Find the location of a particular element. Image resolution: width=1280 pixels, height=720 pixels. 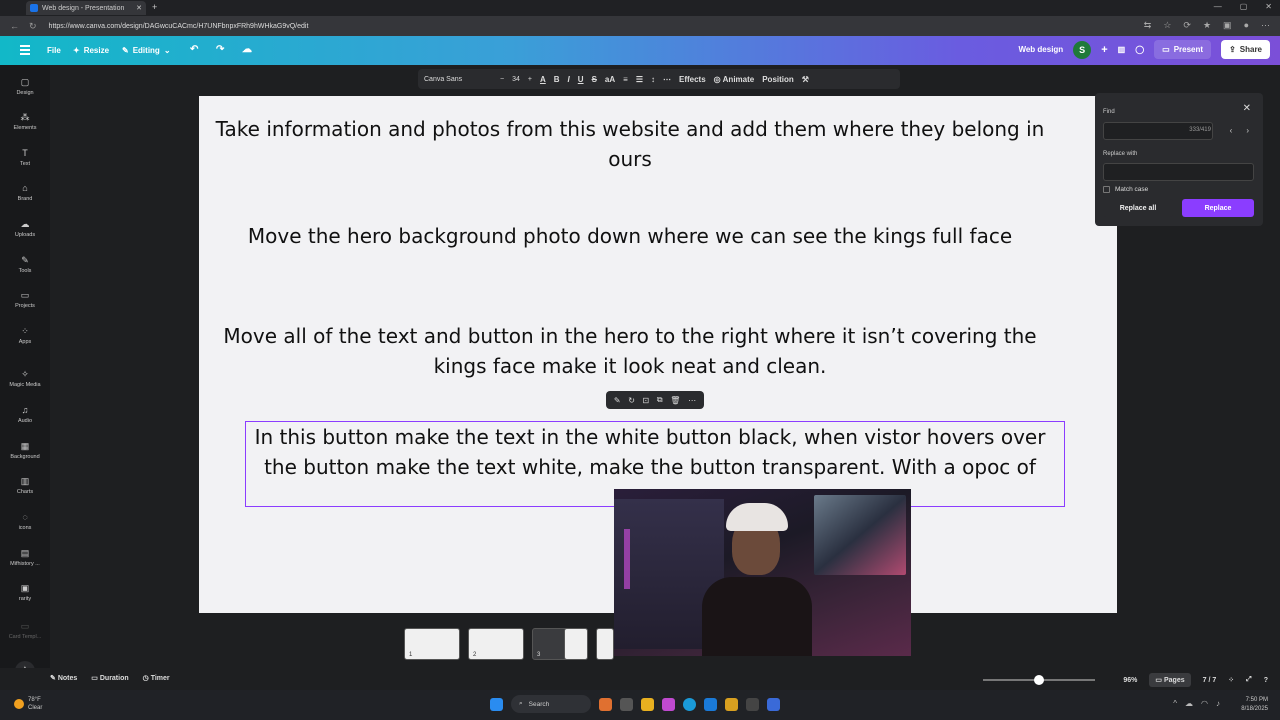

cloud-save-icon: ☁ is located at coordinates (247, 49).